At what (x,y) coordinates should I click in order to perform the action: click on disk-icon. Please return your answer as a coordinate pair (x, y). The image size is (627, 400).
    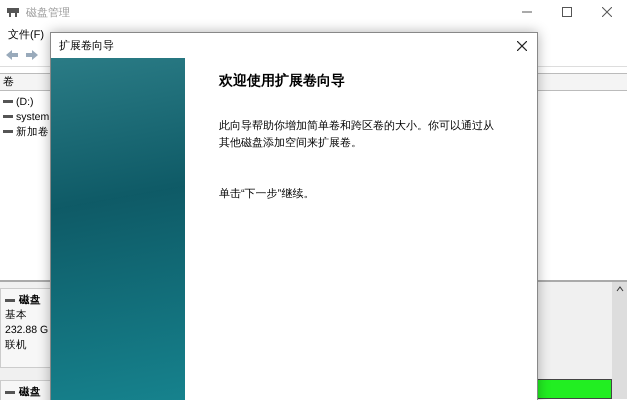
    Looking at the image, I should click on (13, 12).